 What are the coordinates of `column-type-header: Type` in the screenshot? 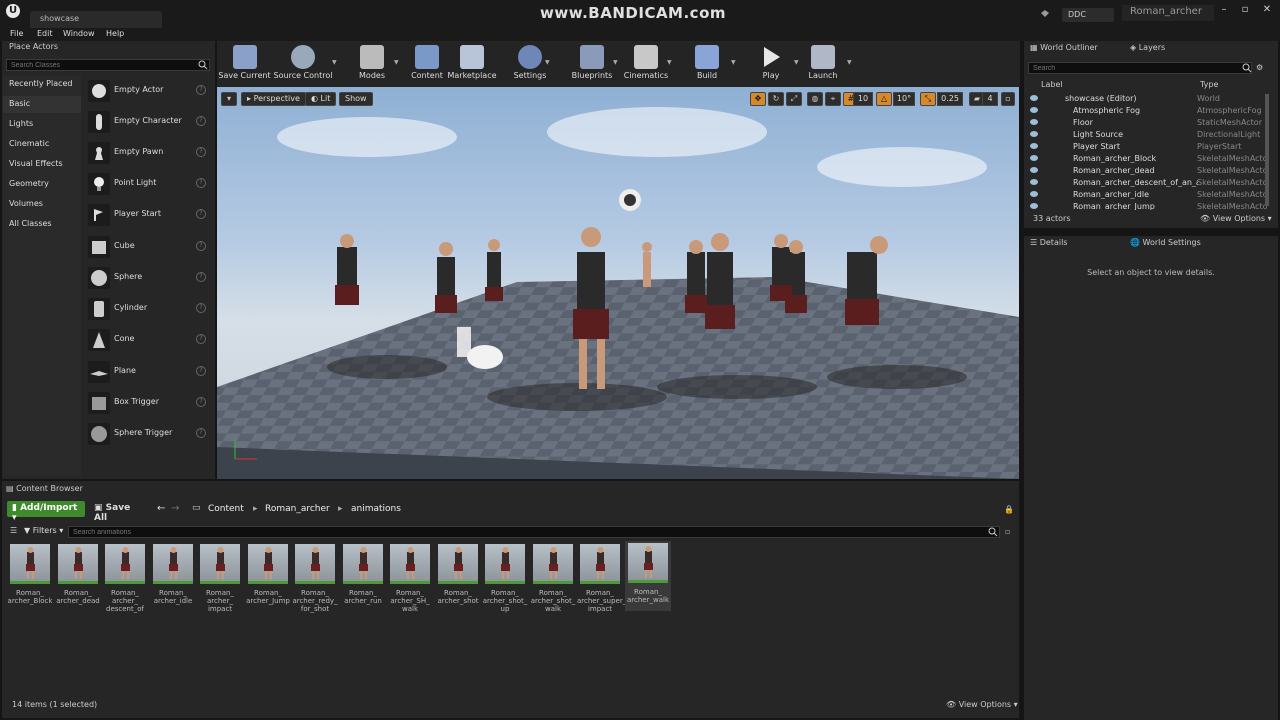 It's located at (1209, 84).